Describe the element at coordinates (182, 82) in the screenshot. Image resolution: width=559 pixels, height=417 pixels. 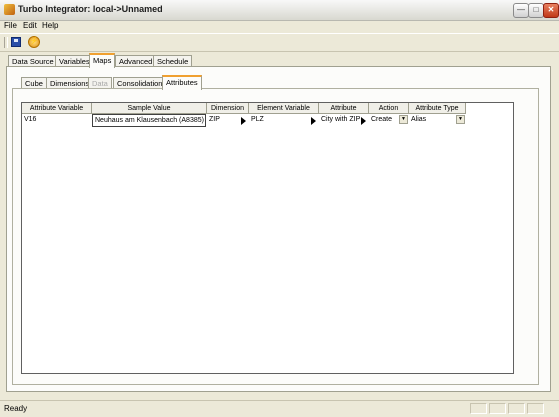
I see `tab-attributes: Attributes` at that location.